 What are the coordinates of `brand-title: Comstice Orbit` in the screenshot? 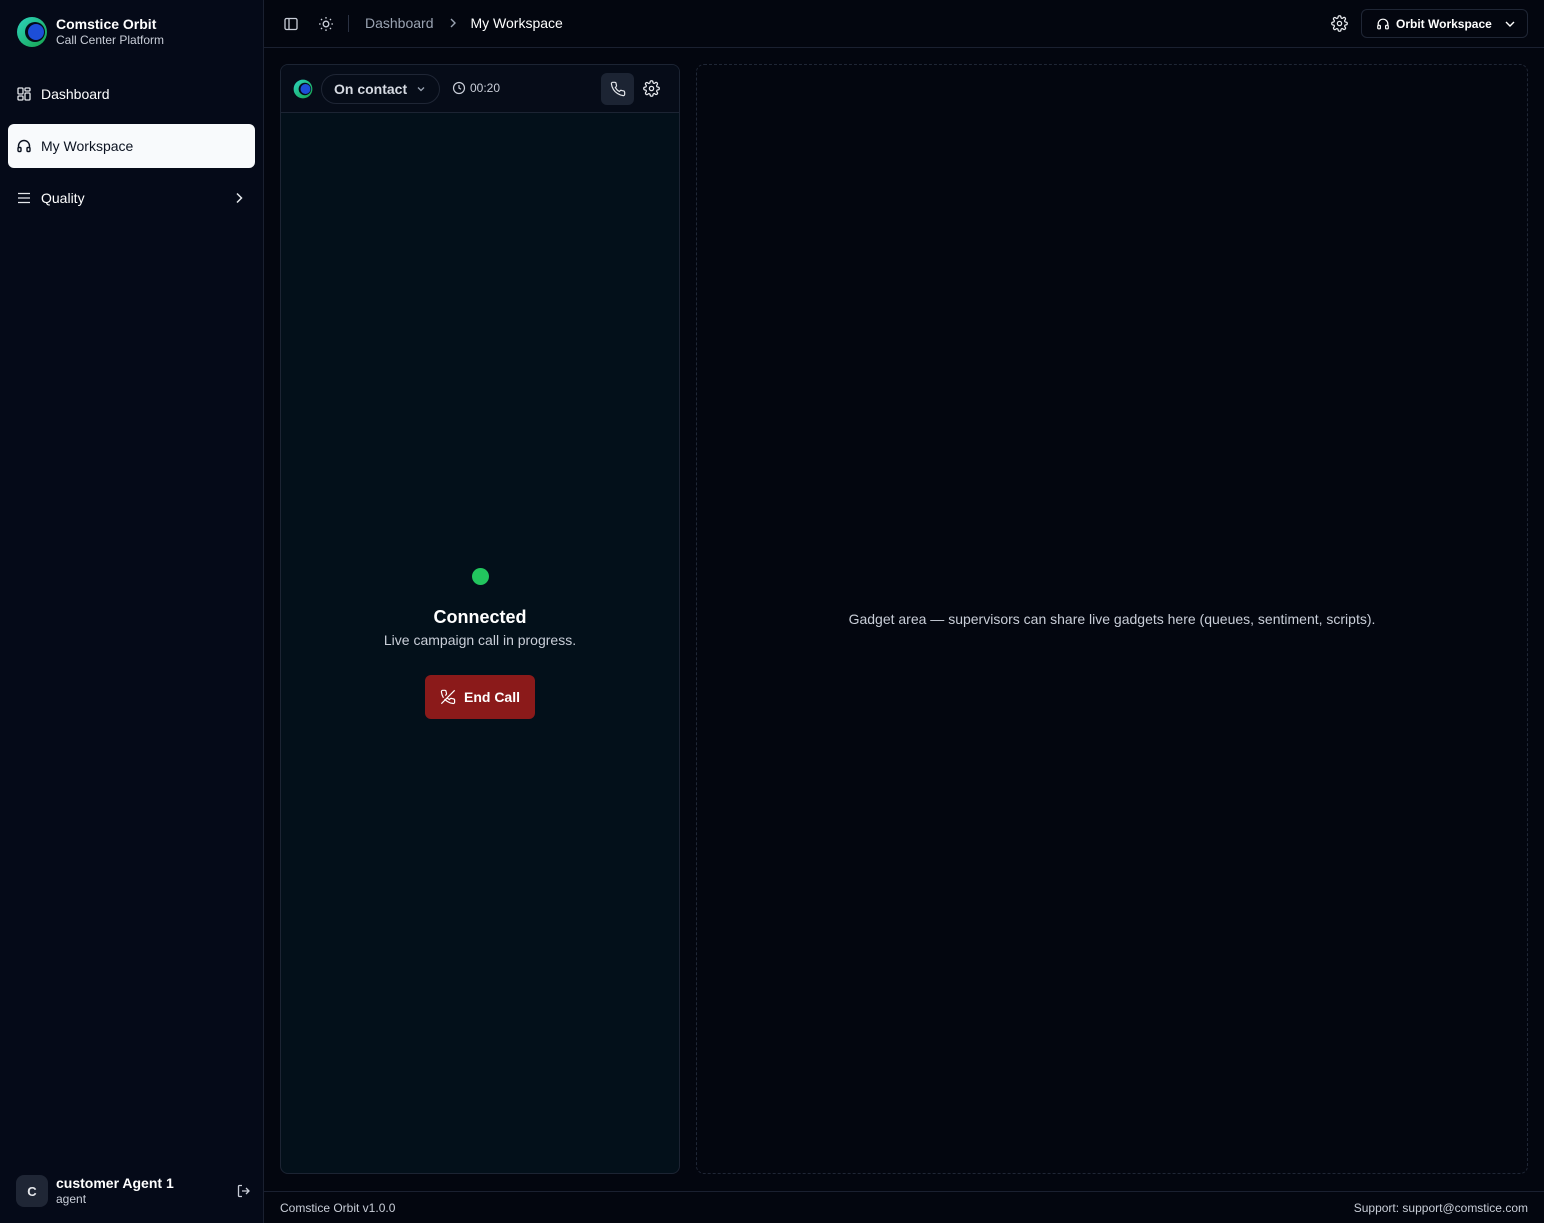 It's located at (106, 24).